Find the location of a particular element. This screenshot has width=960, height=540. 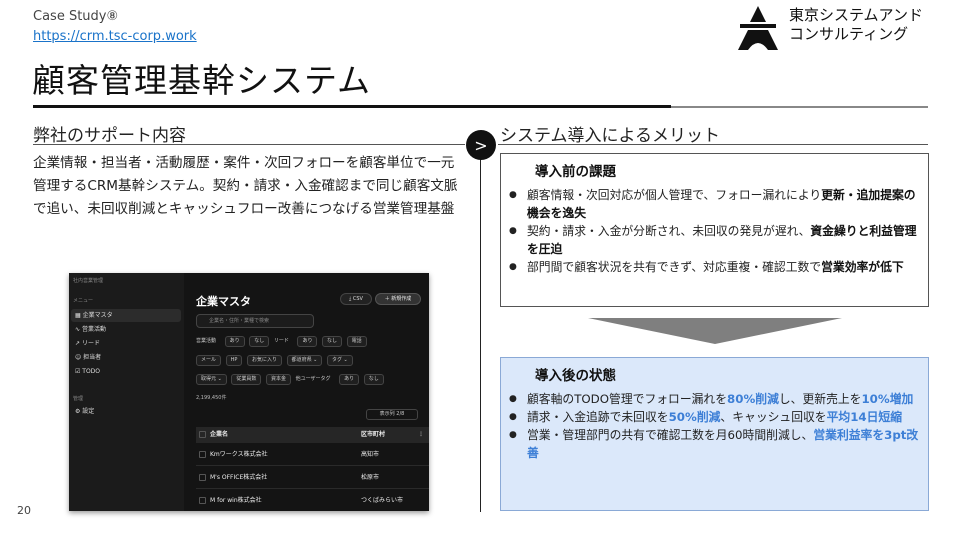

filter-user-tag-label: 他ユーザータグ is located at coordinates (313, 379).